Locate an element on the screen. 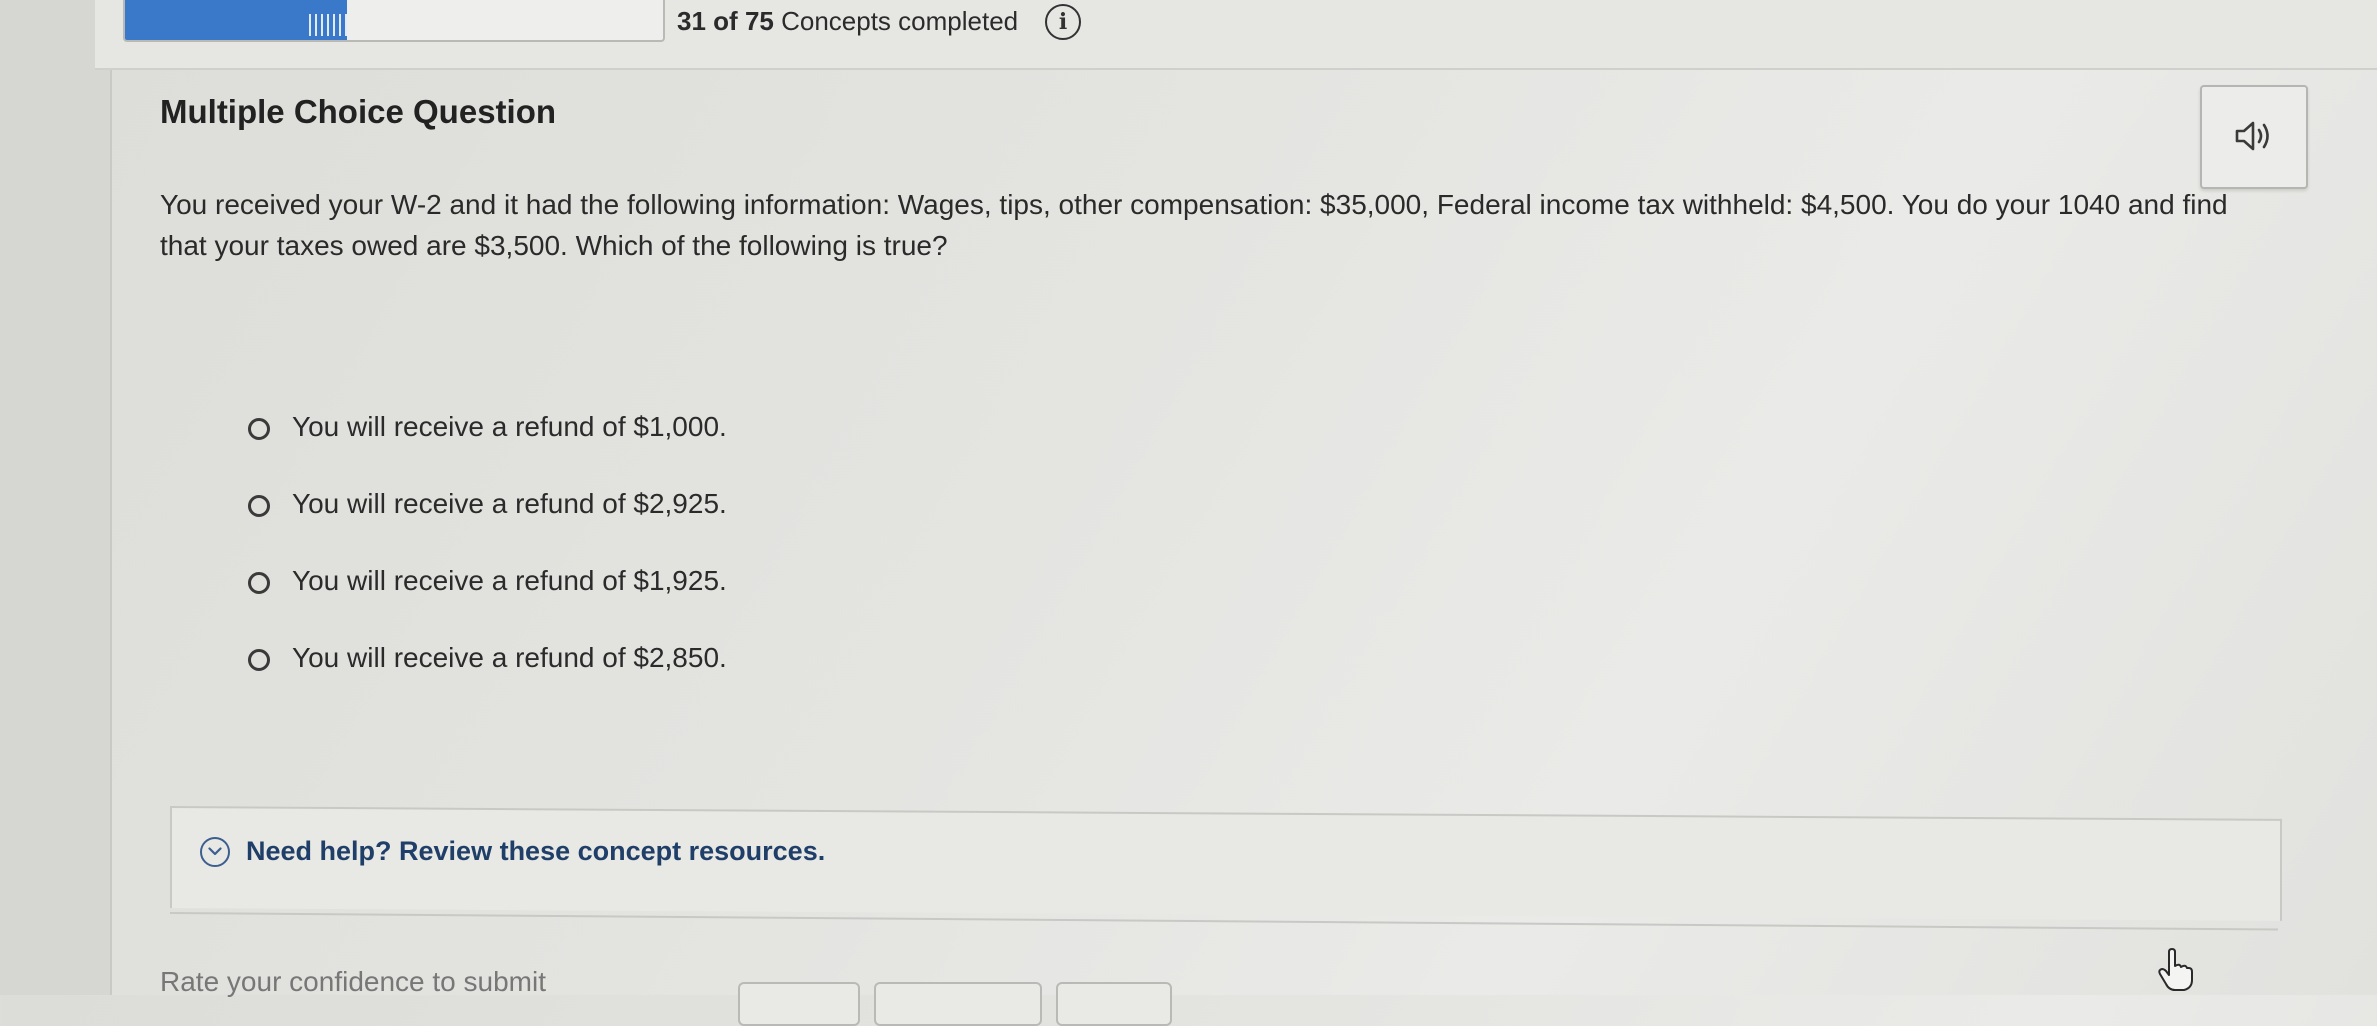 The image size is (2377, 1026). top-bar: 31 of 75 Concepts completed i is located at coordinates (1236, 35).